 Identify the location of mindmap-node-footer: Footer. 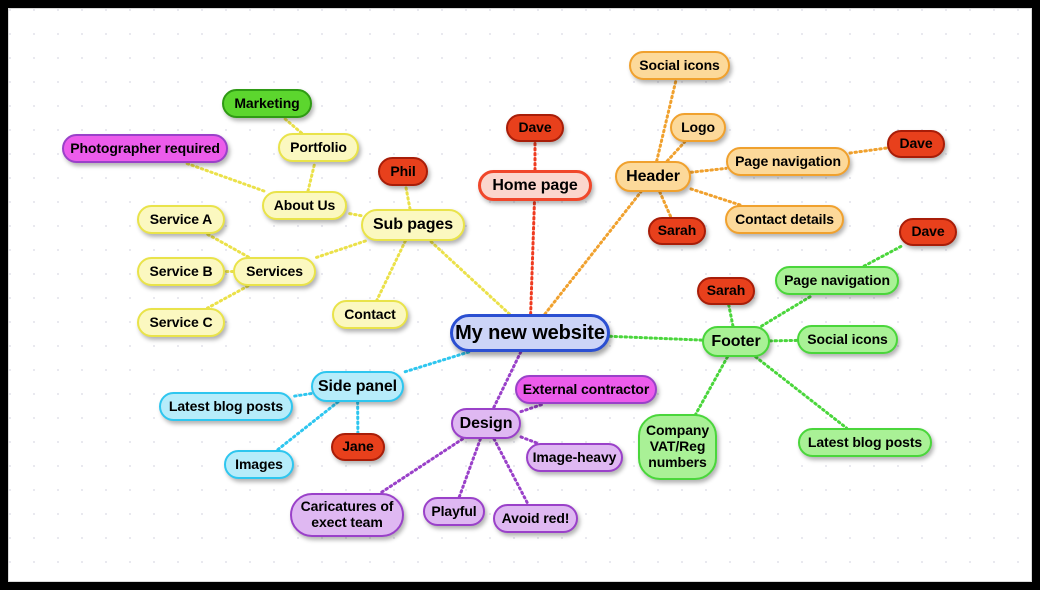
(736, 341).